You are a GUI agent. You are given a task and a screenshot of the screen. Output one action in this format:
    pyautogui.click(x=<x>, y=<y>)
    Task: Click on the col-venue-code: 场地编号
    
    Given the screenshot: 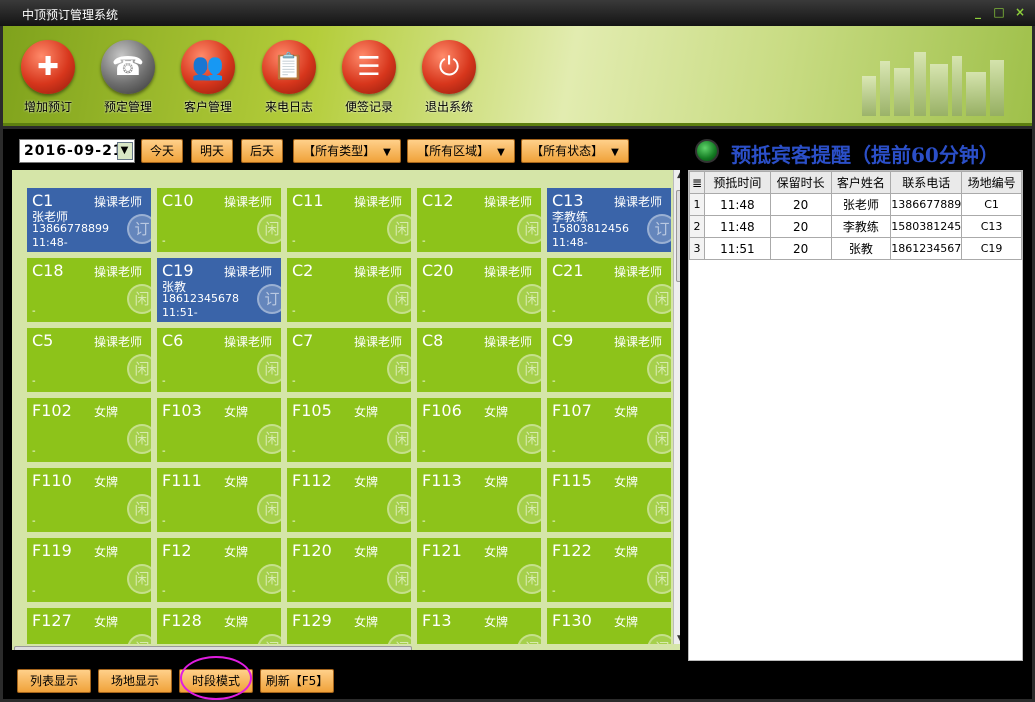 What is the action you would take?
    pyautogui.click(x=991, y=182)
    